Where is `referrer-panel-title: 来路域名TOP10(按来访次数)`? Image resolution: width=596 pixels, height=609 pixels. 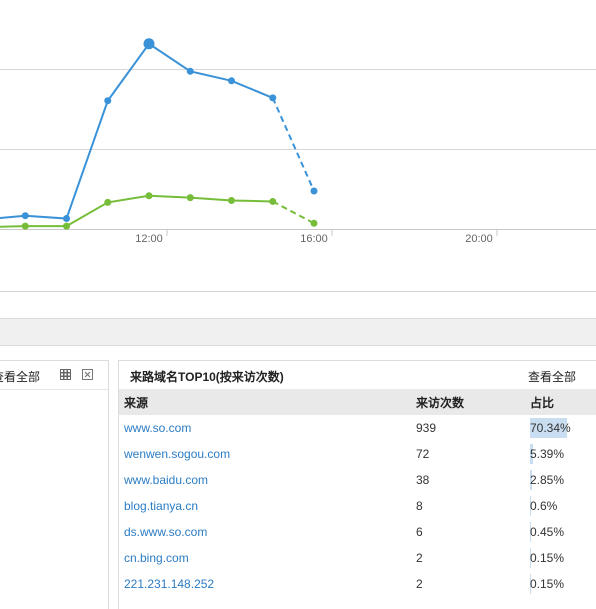
referrer-panel-title: 来路域名TOP10(按来访次数) is located at coordinates (207, 377).